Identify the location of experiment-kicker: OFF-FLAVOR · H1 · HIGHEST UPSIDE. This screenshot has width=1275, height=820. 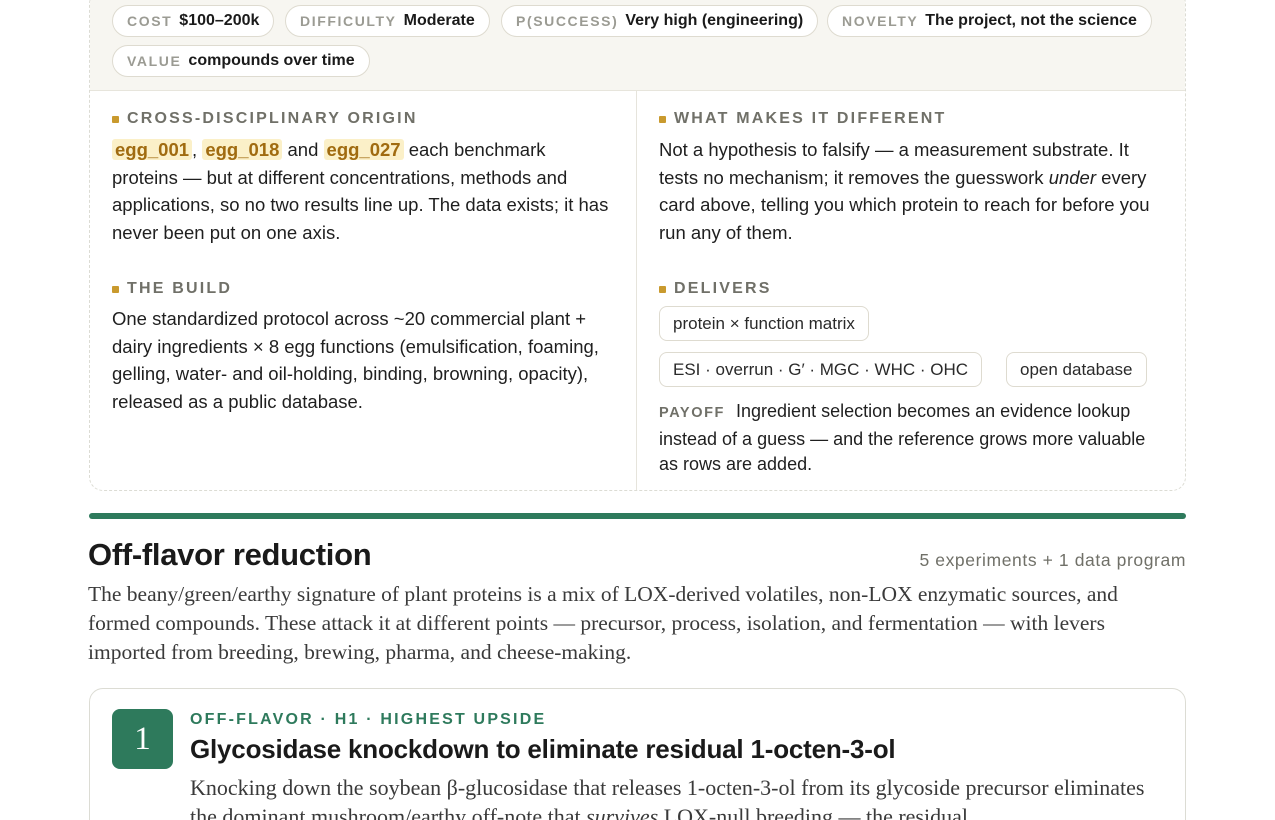
(368, 719).